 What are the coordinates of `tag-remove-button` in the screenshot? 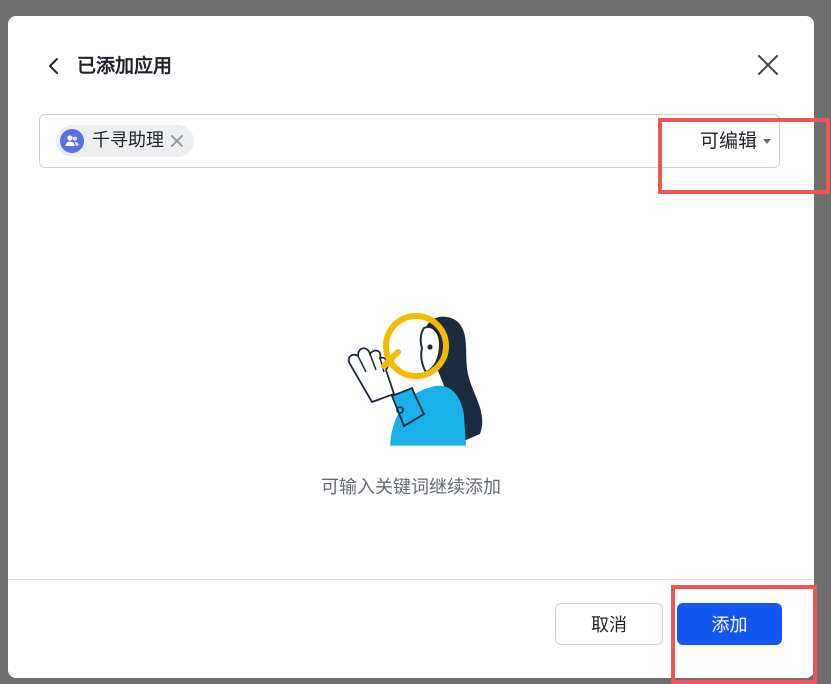 It's located at (177, 141).